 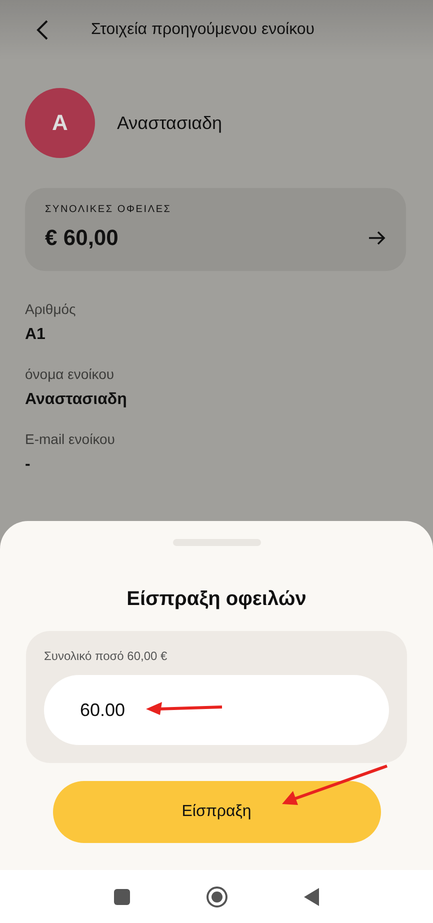 What do you see at coordinates (377, 238) in the screenshot?
I see `arrow-right-icon` at bounding box center [377, 238].